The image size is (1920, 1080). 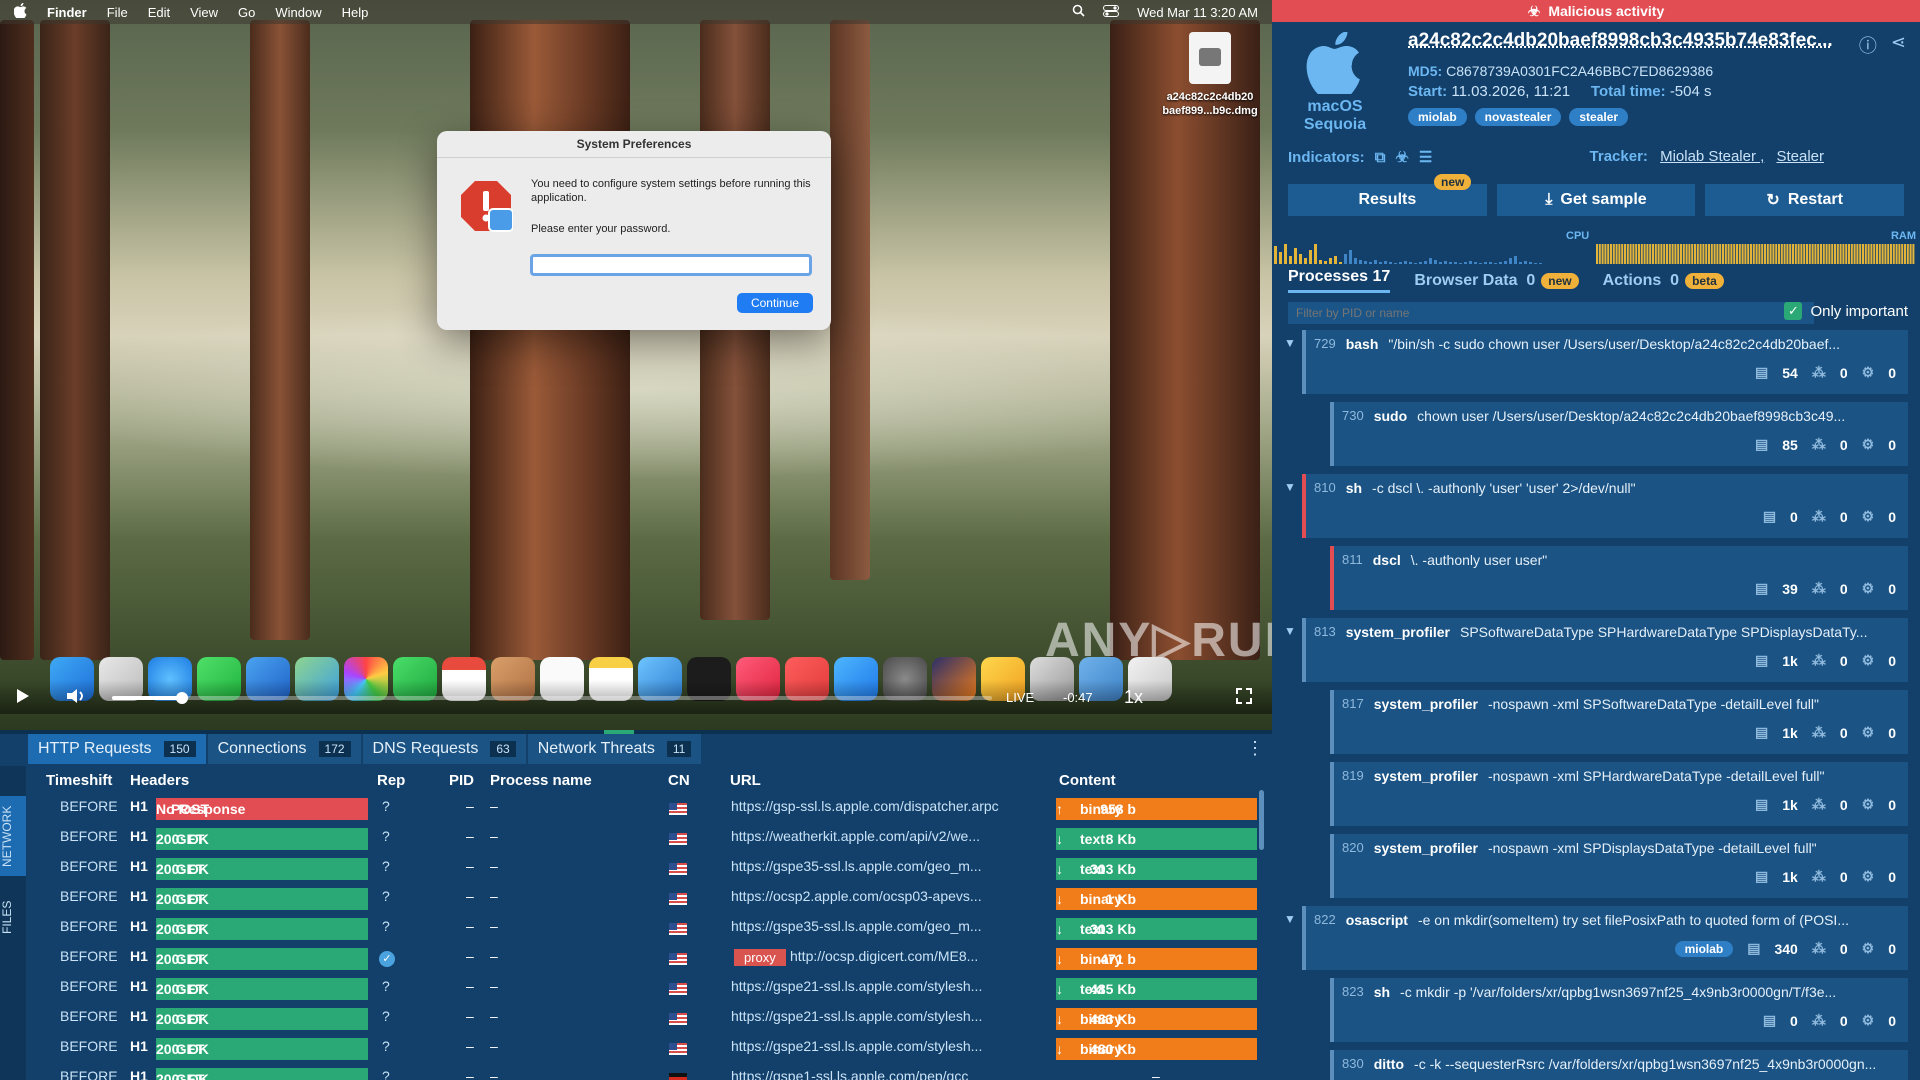 What do you see at coordinates (1868, 948) in the screenshot?
I see `registry-icon: ⚙` at bounding box center [1868, 948].